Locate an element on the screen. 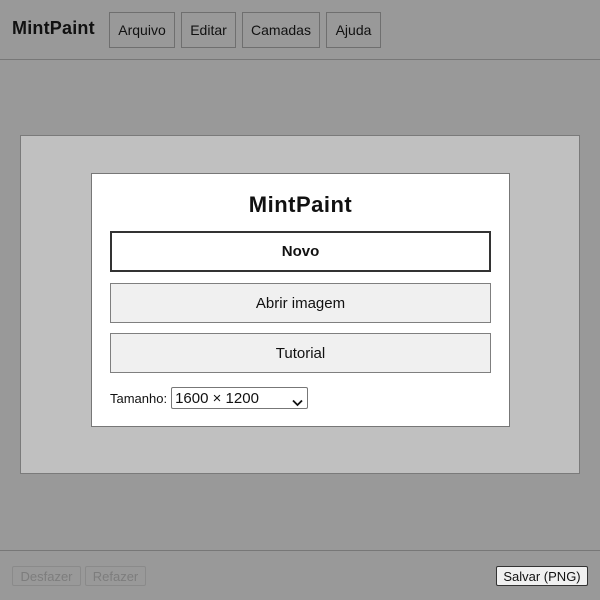  new-button: Novo is located at coordinates (300, 251).